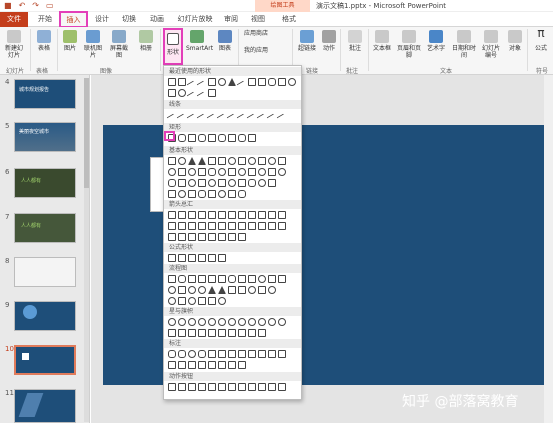 This screenshot has height=423, width=553. What do you see at coordinates (199, 41) in the screenshot?
I see `smartart-button: SmartArt` at bounding box center [199, 41].